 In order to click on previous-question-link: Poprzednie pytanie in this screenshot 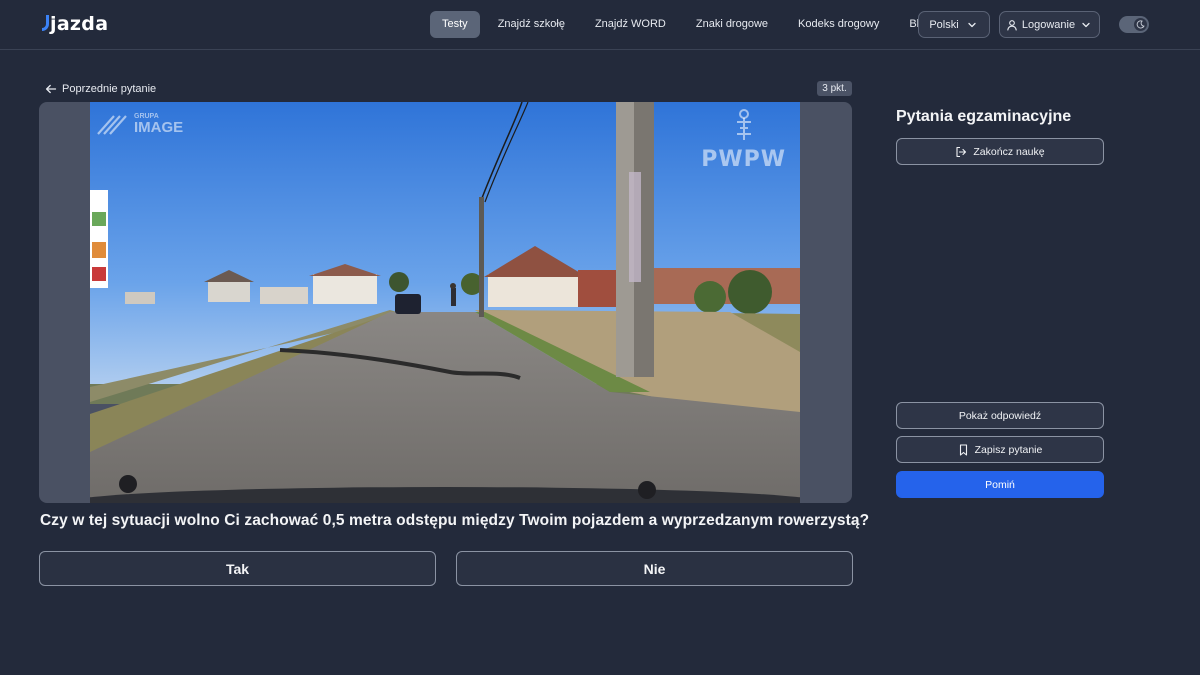, I will do `click(100, 89)`.